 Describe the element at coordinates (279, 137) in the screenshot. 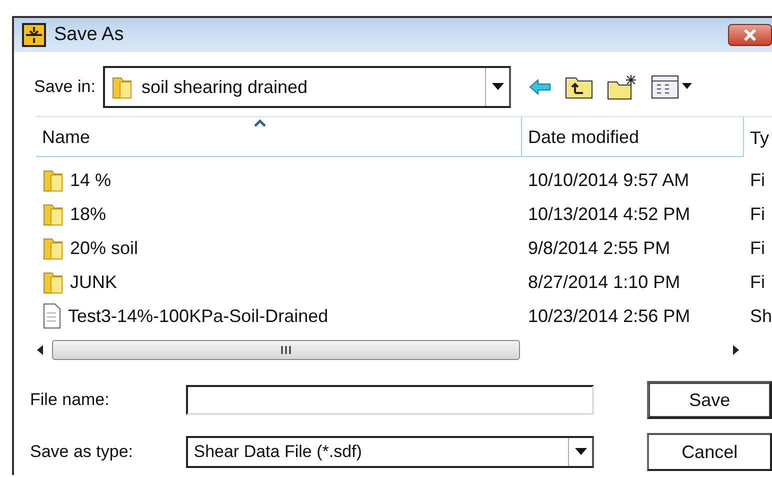

I see `column-header: Name` at that location.